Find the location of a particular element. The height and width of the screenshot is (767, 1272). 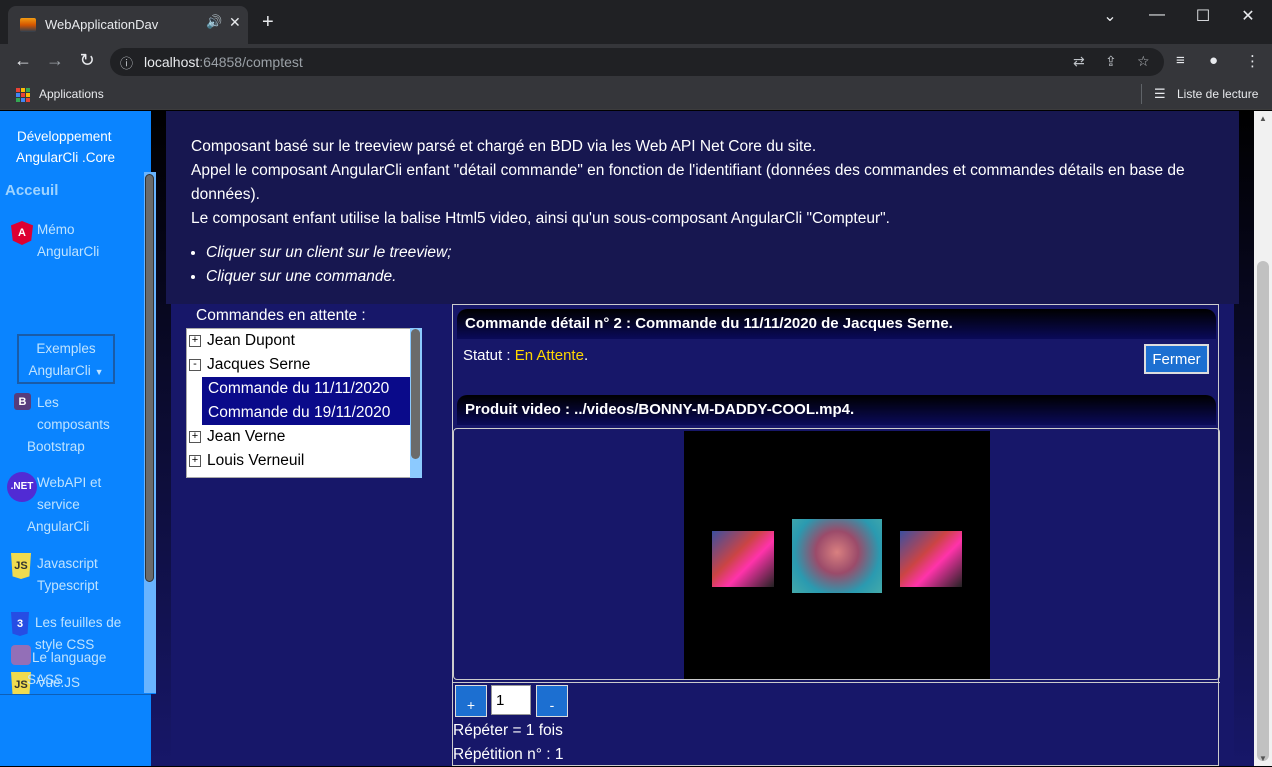

tab-search-icon: ⌄ is located at coordinates (1110, 16).